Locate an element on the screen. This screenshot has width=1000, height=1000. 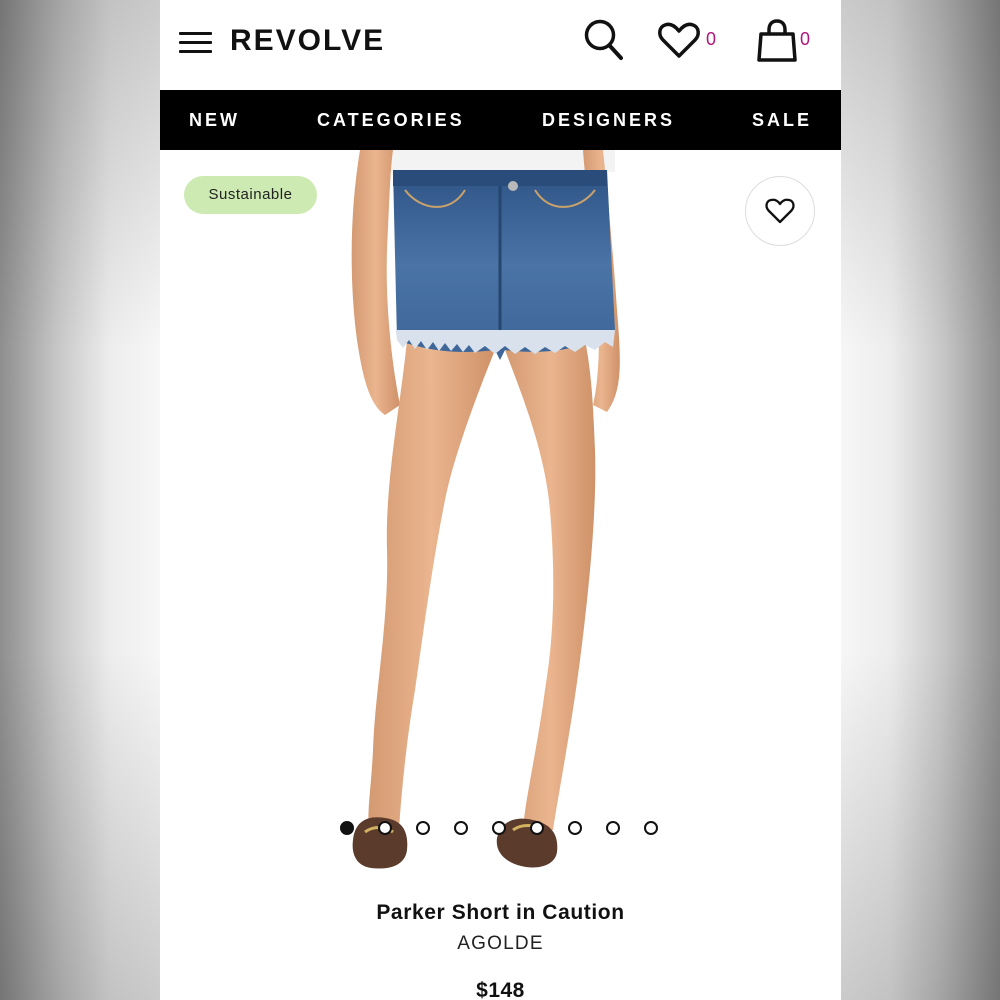
category-nav: NEW CATEGORIES DESIGNERS SALE is located at coordinates (500, 120).